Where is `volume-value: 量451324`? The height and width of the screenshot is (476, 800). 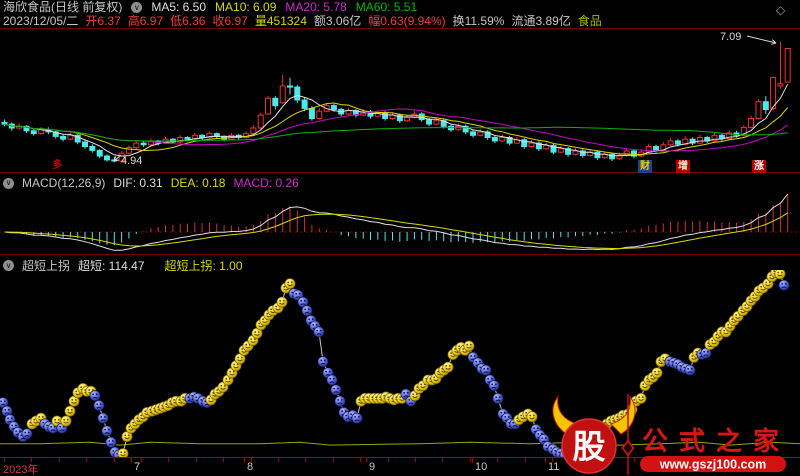
volume-value: 量451324 is located at coordinates (280, 21).